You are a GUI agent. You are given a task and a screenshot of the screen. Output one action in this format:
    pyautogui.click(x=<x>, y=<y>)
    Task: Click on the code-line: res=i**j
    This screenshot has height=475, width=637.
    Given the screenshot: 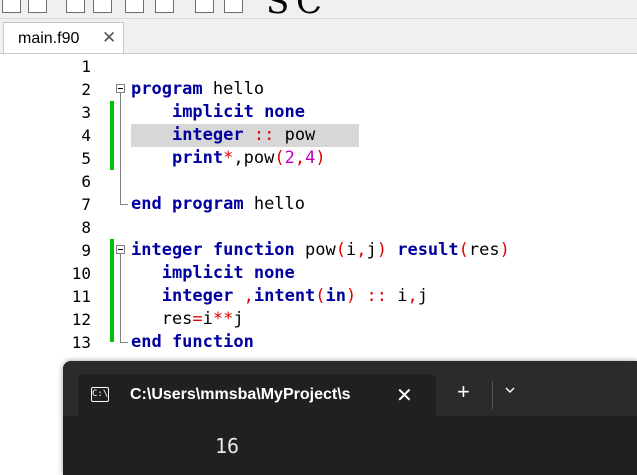 What is the action you would take?
    pyautogui.click(x=187, y=319)
    